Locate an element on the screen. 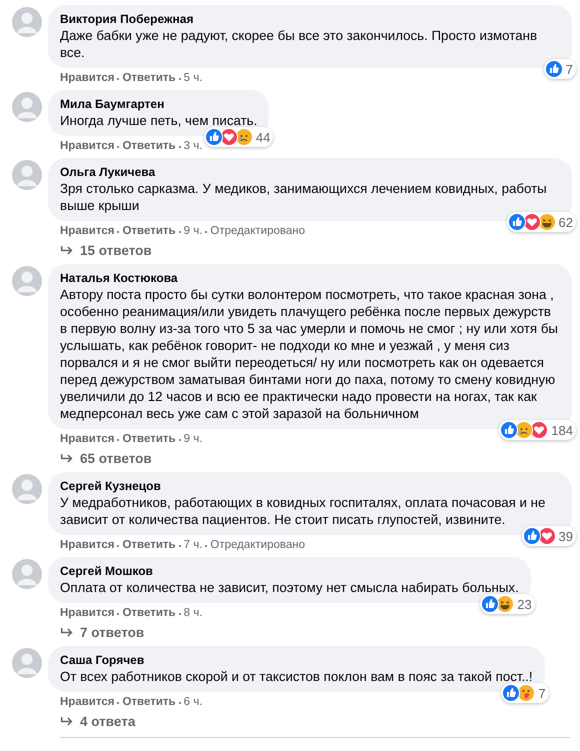  view-replies-link: 15 ответов is located at coordinates (106, 250).